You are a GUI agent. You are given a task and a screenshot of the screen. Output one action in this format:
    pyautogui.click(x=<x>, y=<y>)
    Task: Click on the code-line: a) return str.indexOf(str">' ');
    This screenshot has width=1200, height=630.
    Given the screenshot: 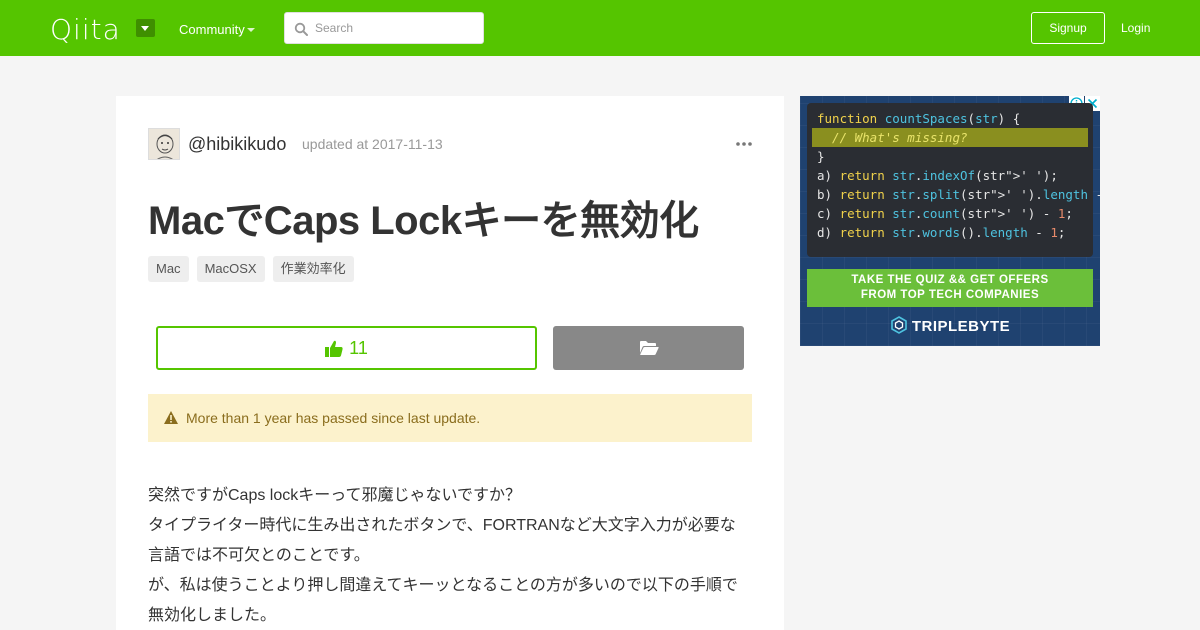 What is the action you would take?
    pyautogui.click(x=937, y=175)
    